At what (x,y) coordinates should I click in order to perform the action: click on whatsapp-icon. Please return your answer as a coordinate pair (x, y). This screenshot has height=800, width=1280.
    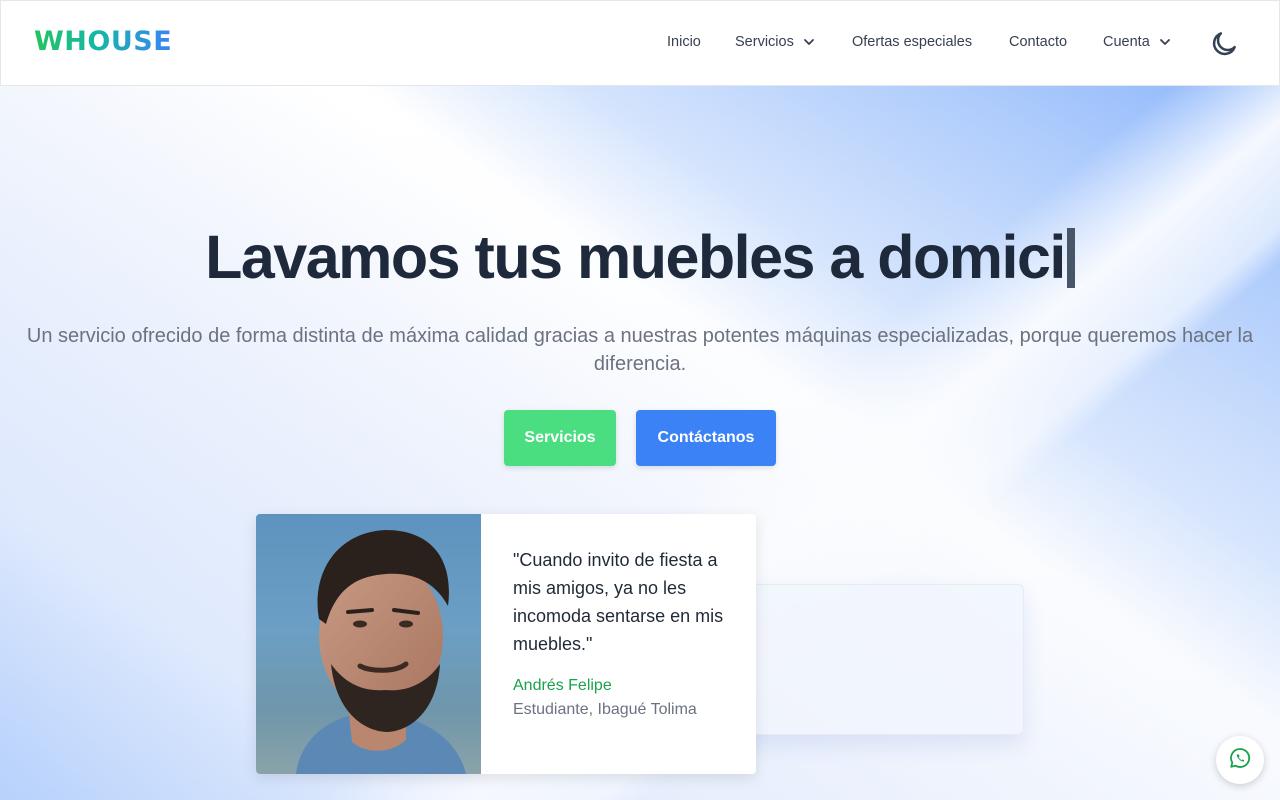
    Looking at the image, I should click on (1240, 760).